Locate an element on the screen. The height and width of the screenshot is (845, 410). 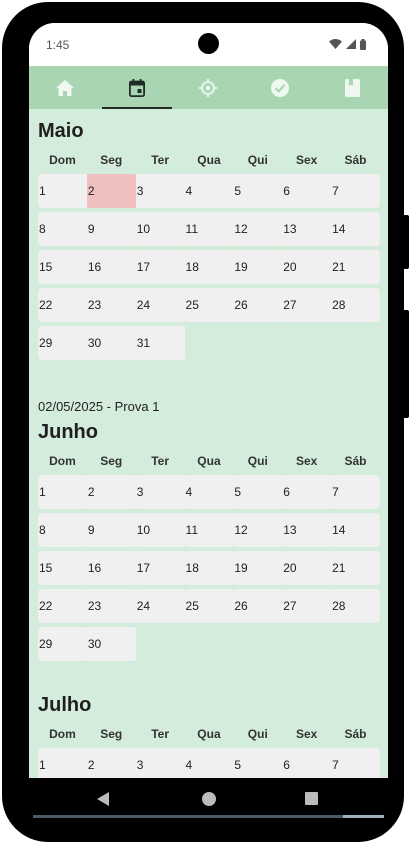
home-circle-icon is located at coordinates (209, 799).